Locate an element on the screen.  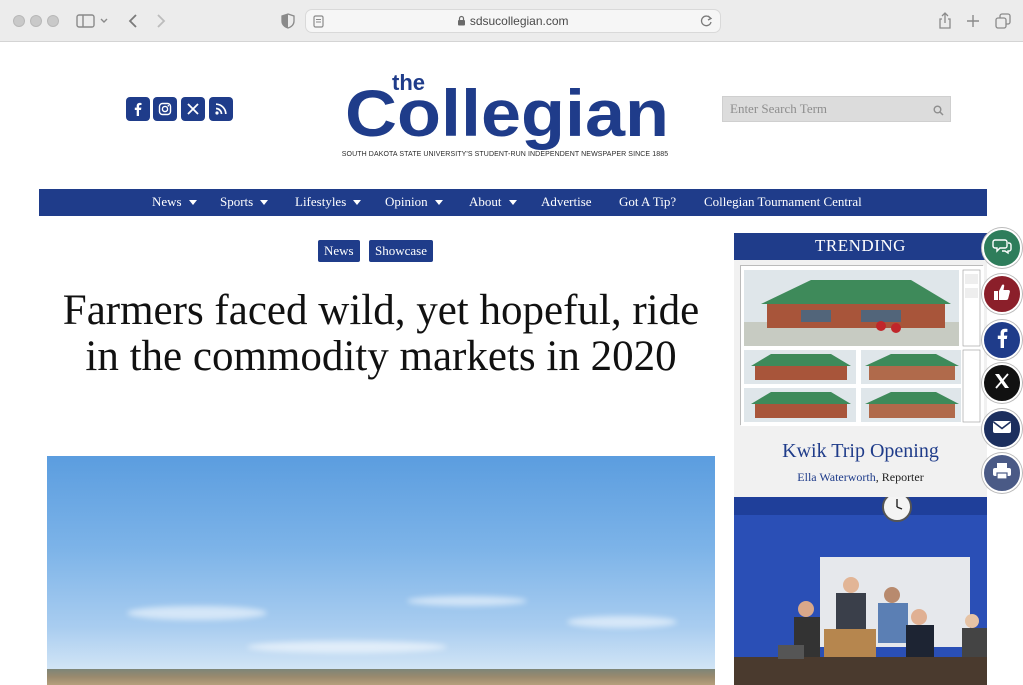
envelope-icon is located at coordinates (1002, 429).